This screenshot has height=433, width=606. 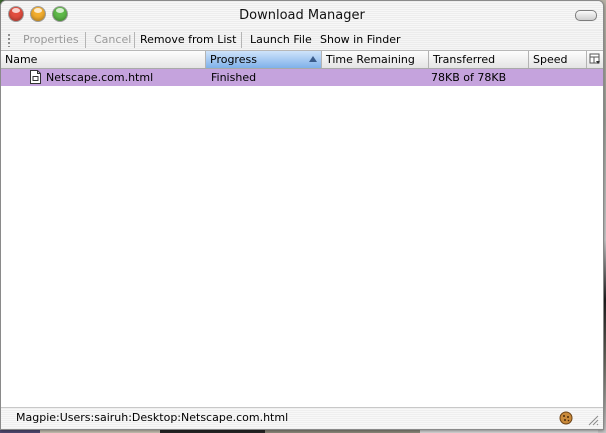 What do you see at coordinates (586, 15) in the screenshot?
I see `toolbar-toggle-icon` at bounding box center [586, 15].